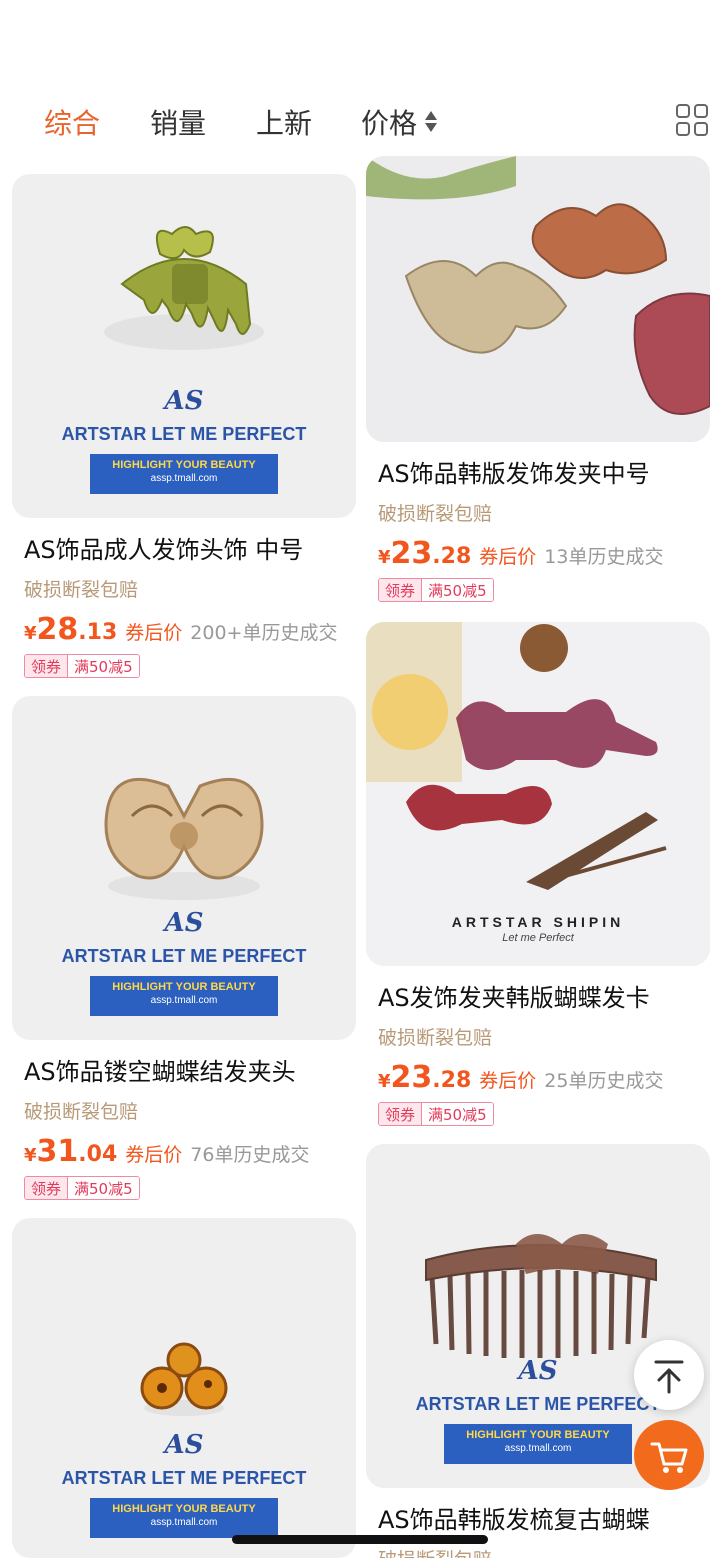 The image size is (720, 1558). I want to click on price-decimal: .13, so click(98, 632).